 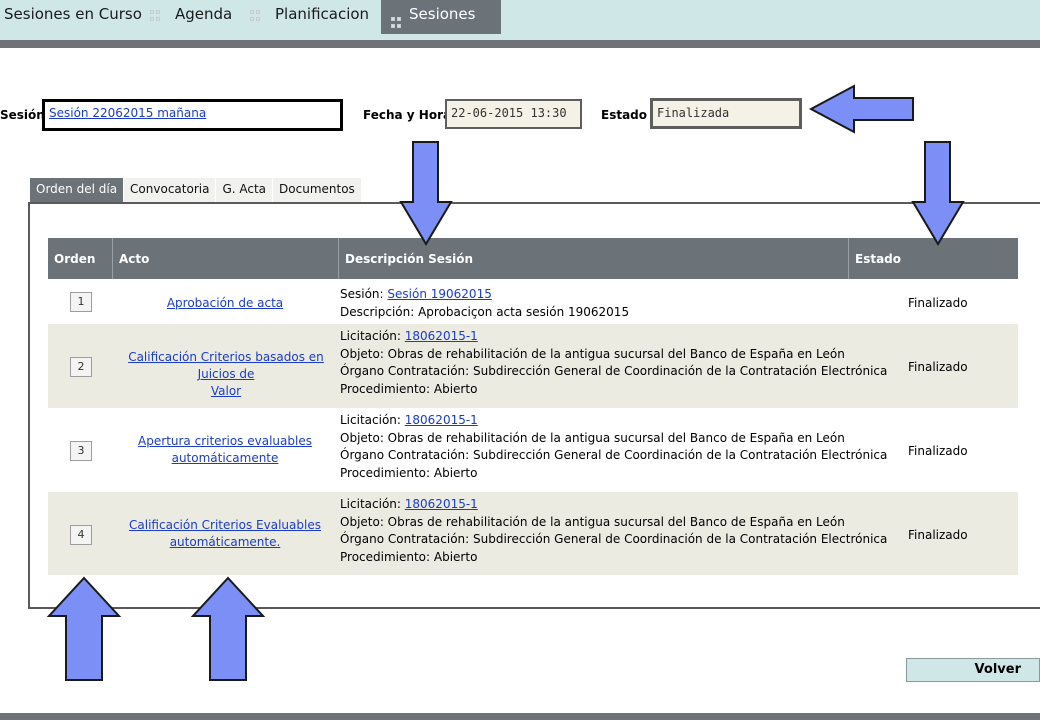 What do you see at coordinates (520, 44) in the screenshot?
I see `top-nav-bar` at bounding box center [520, 44].